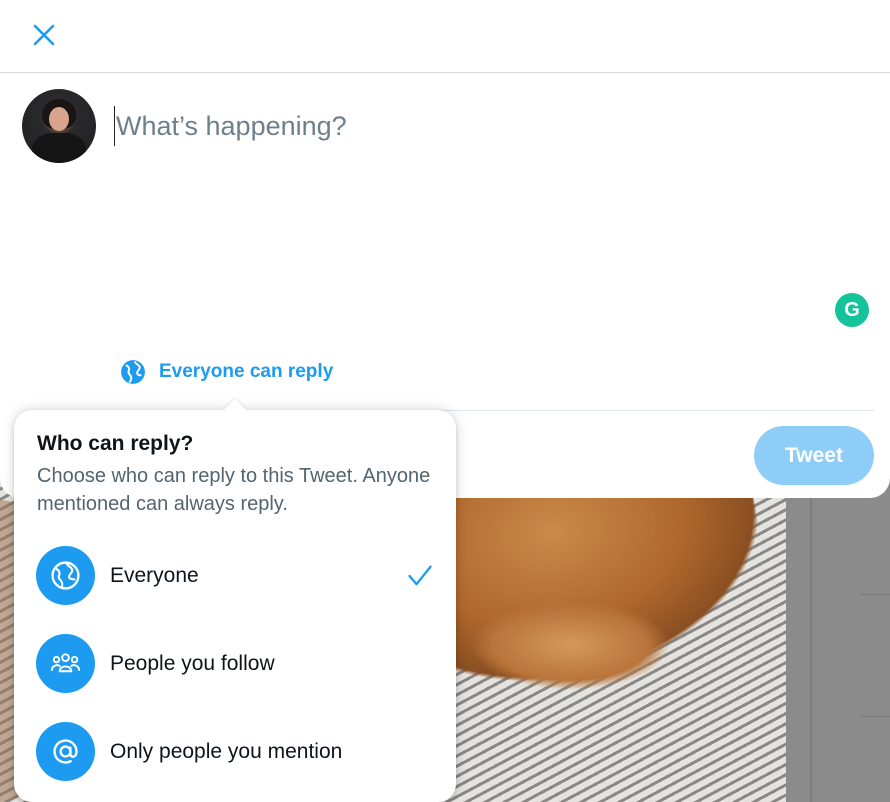  I want to click on reply-option-people-you-follow: People you follow, so click(235, 664).